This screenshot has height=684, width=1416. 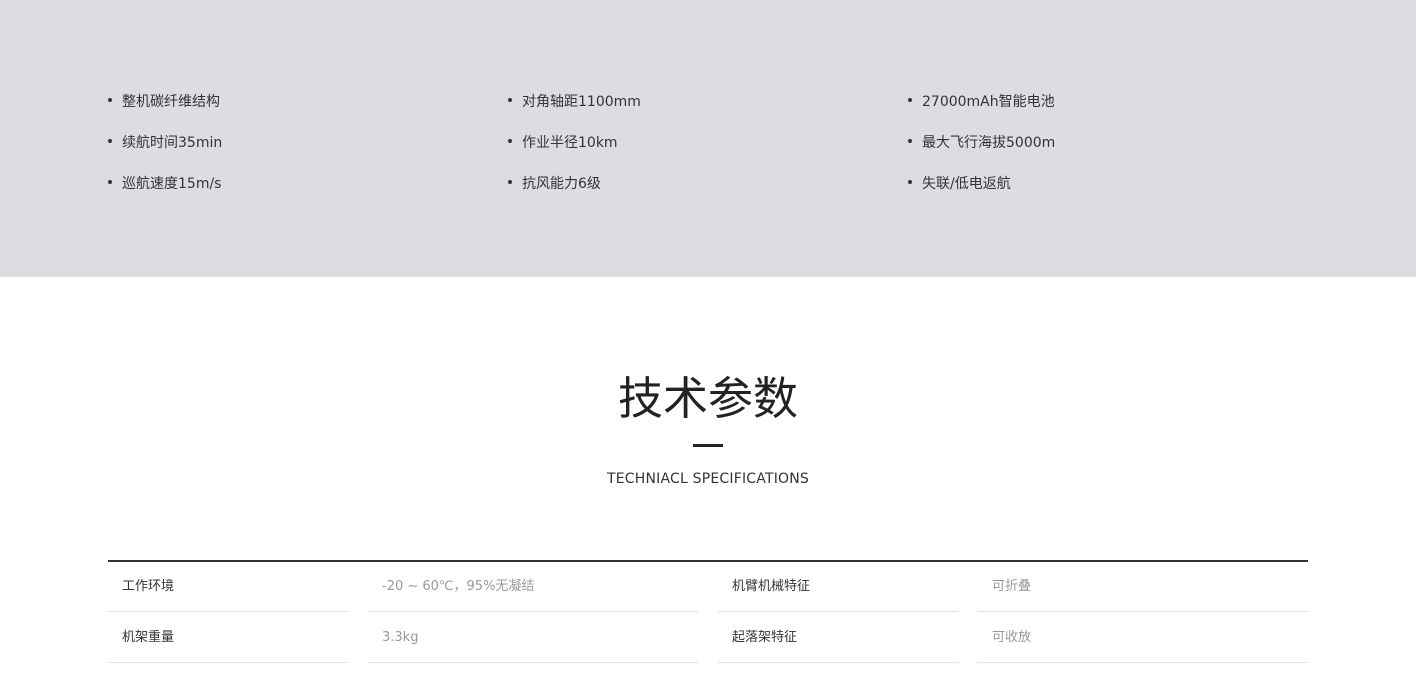 What do you see at coordinates (959, 184) in the screenshot?
I see `feature-item: 失联/低电返航` at bounding box center [959, 184].